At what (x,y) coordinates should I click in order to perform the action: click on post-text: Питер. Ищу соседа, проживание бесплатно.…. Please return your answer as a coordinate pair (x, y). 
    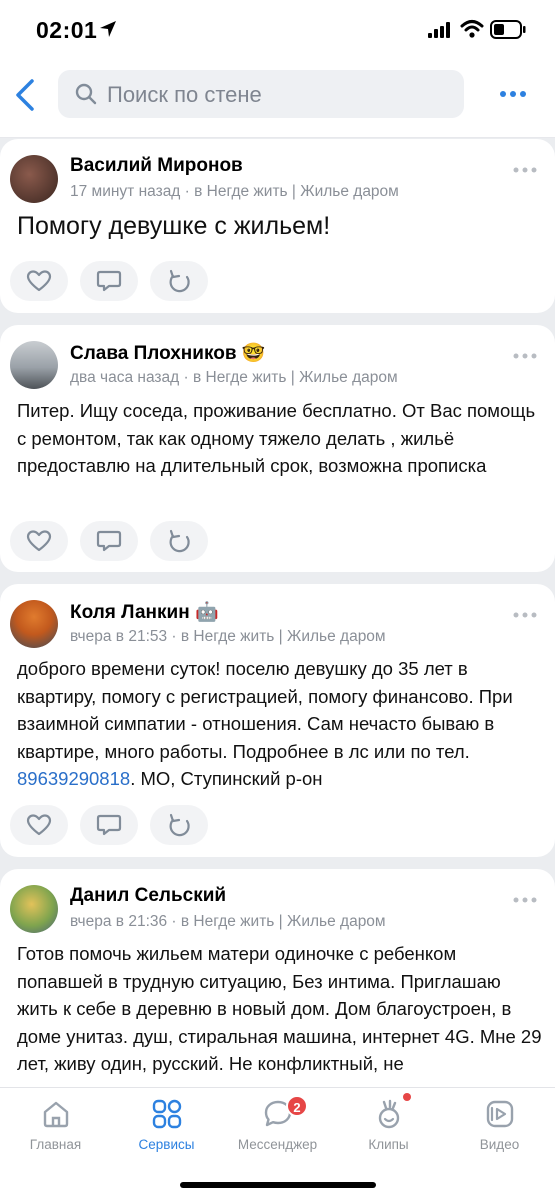
    Looking at the image, I should click on (276, 438).